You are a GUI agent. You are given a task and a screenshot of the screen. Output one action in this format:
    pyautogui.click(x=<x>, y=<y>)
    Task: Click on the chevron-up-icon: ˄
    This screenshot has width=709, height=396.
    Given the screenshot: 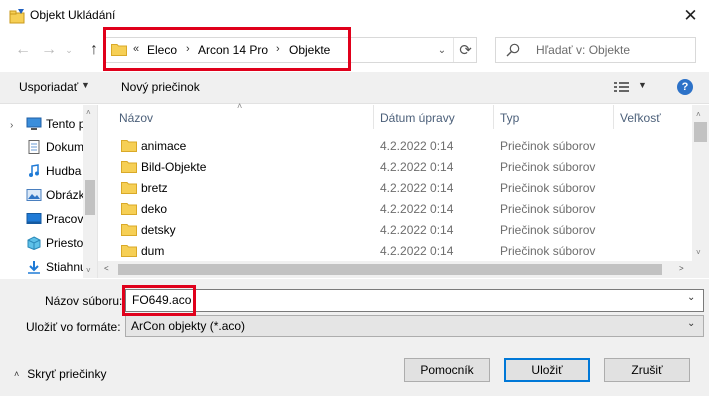 What is the action you would take?
    pyautogui.click(x=17, y=374)
    